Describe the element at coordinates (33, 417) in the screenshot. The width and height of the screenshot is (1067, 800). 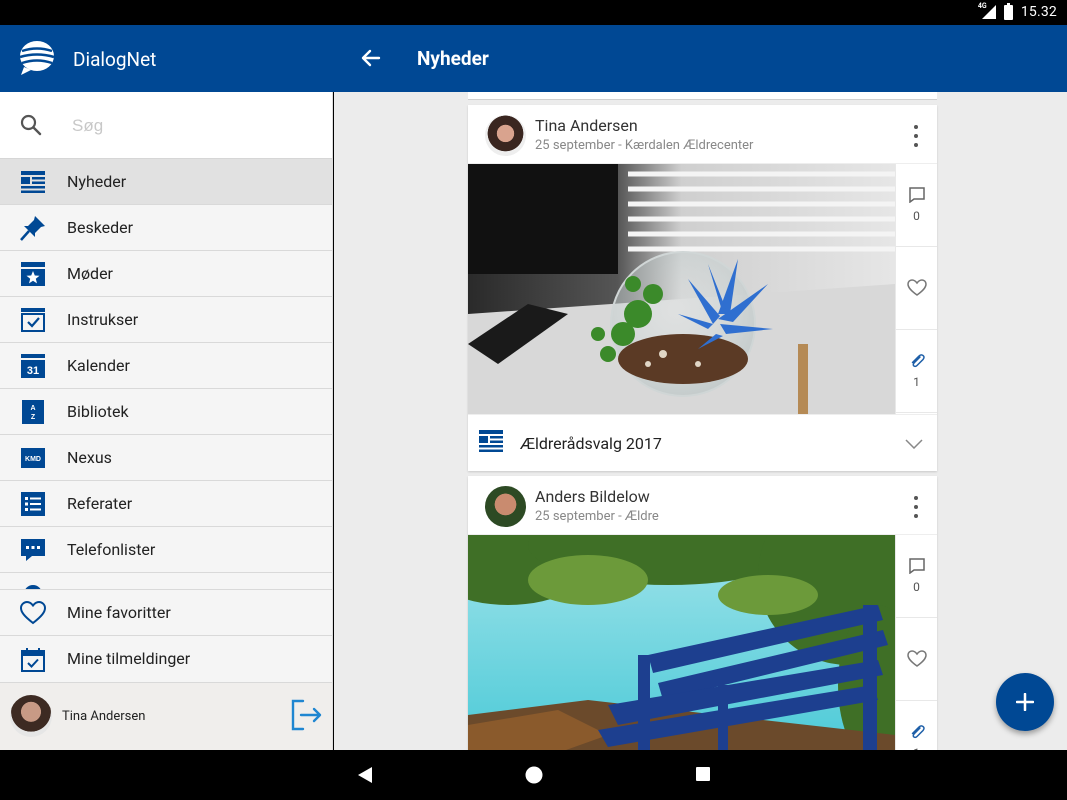
I see `svg-text: Z` at that location.